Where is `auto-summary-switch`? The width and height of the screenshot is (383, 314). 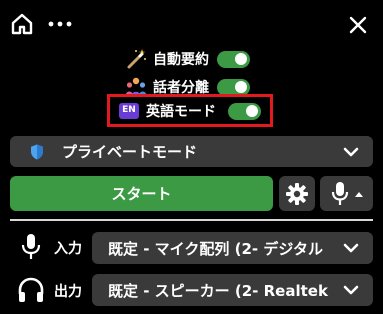
auto-summary-switch is located at coordinates (233, 59).